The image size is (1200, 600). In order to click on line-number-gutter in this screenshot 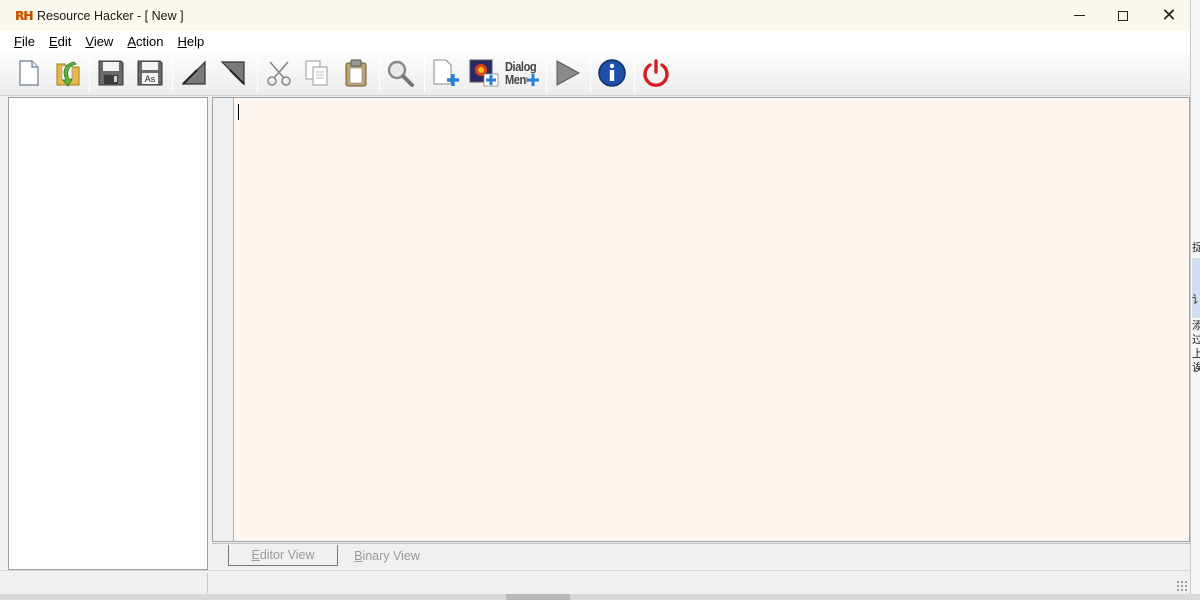, I will do `click(223, 319)`.